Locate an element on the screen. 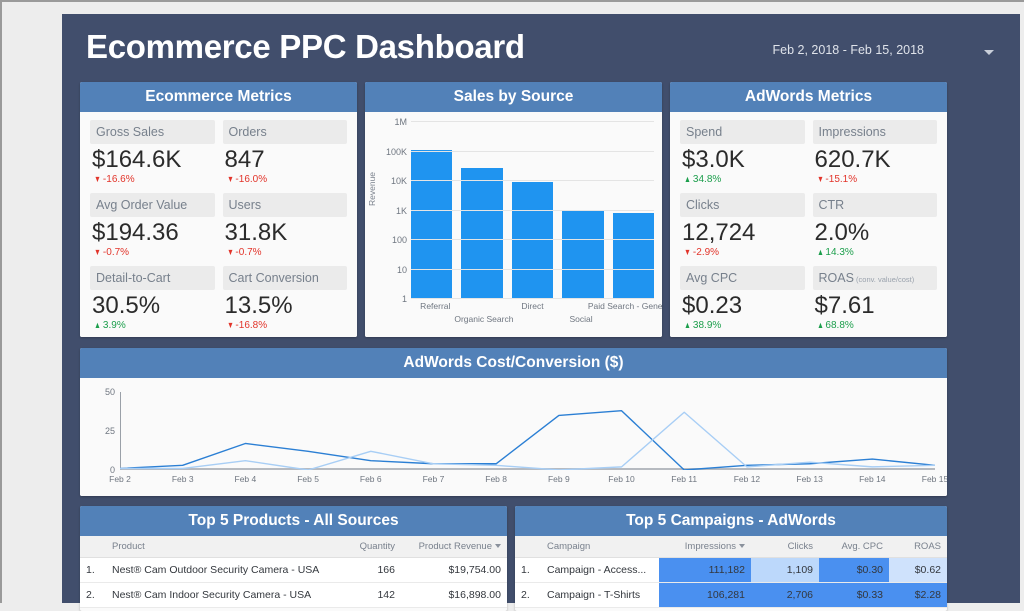 The height and width of the screenshot is (611, 1024). x-axis-tick-label: Feb 11 is located at coordinates (684, 479).